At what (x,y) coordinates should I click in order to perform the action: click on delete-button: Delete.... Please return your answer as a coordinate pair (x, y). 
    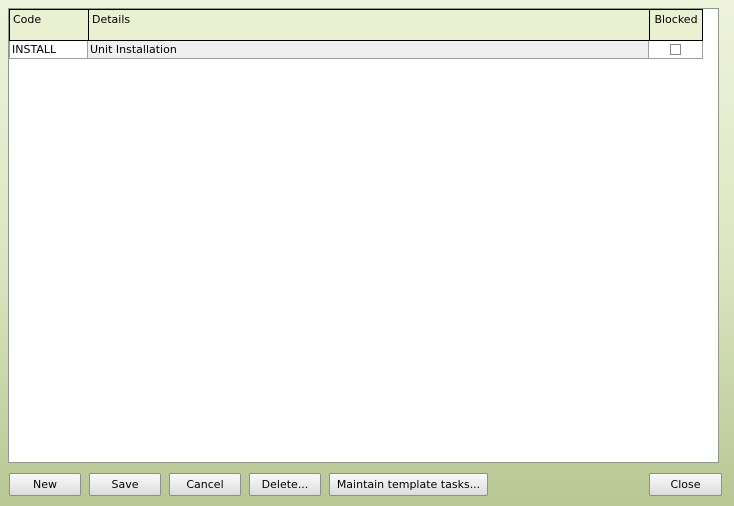
    Looking at the image, I should click on (285, 484).